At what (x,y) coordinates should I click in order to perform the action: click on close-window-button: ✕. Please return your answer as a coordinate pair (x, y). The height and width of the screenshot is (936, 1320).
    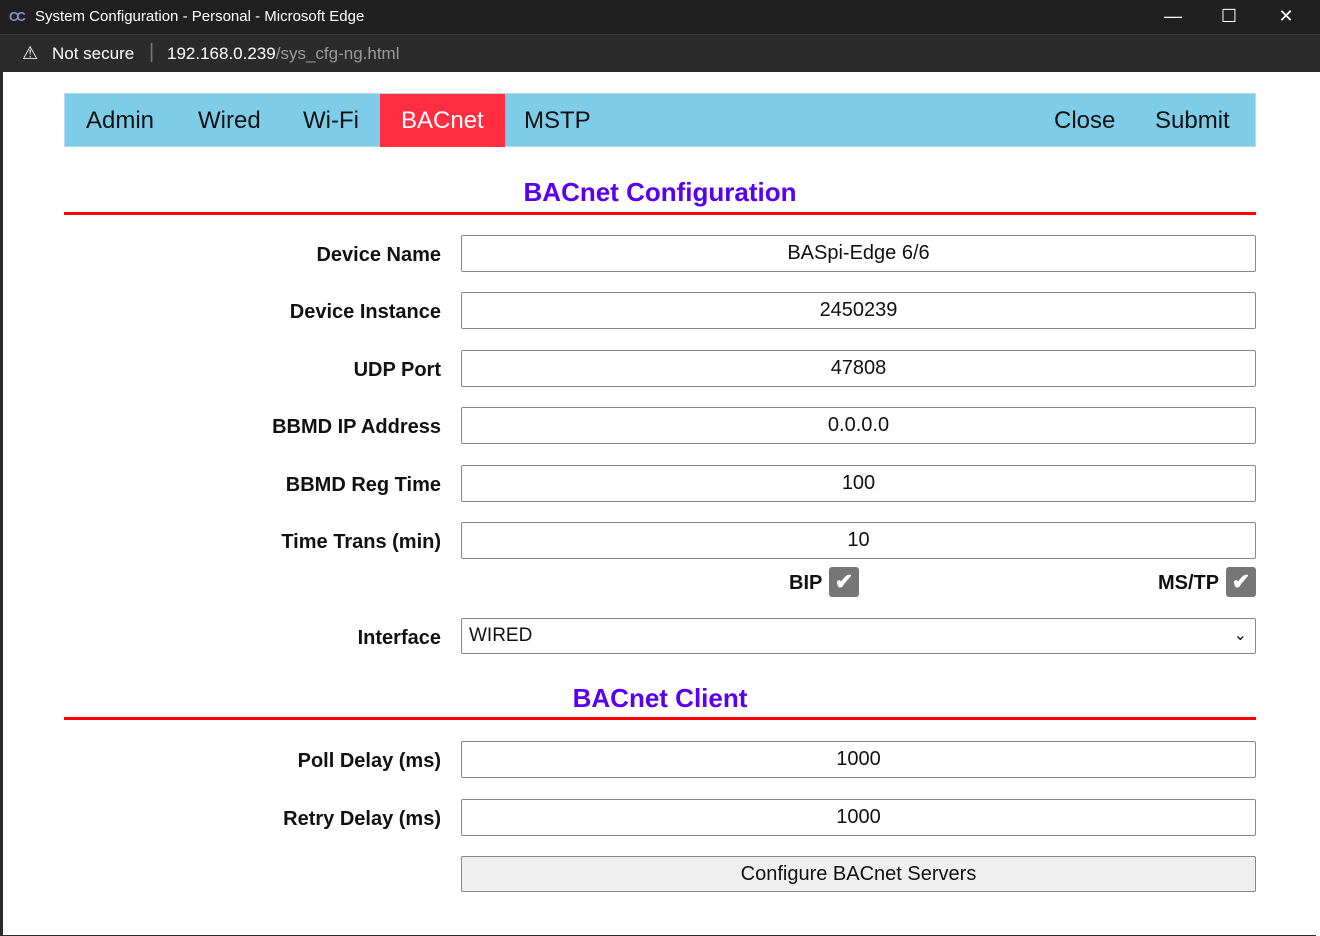
    Looking at the image, I should click on (1286, 16).